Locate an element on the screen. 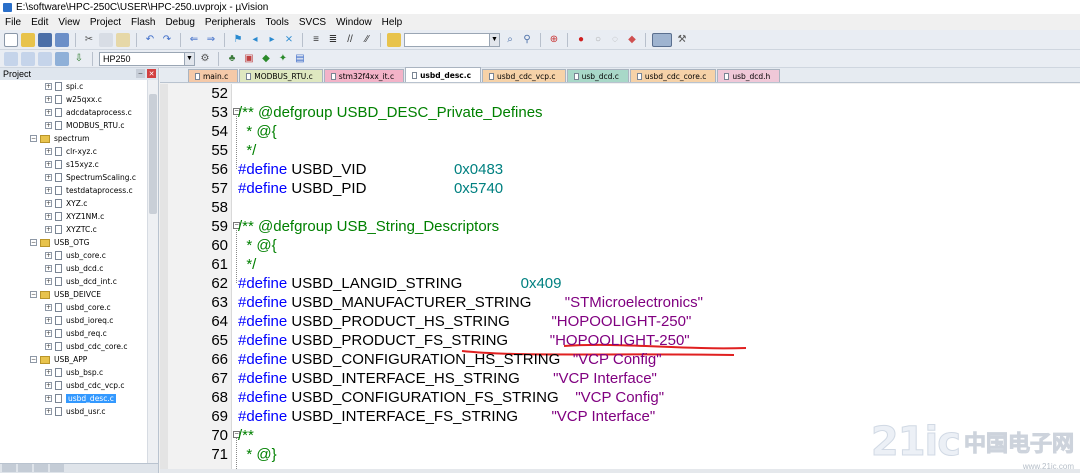 The image size is (1080, 473). target-select: HP250 ▼ is located at coordinates (147, 58).